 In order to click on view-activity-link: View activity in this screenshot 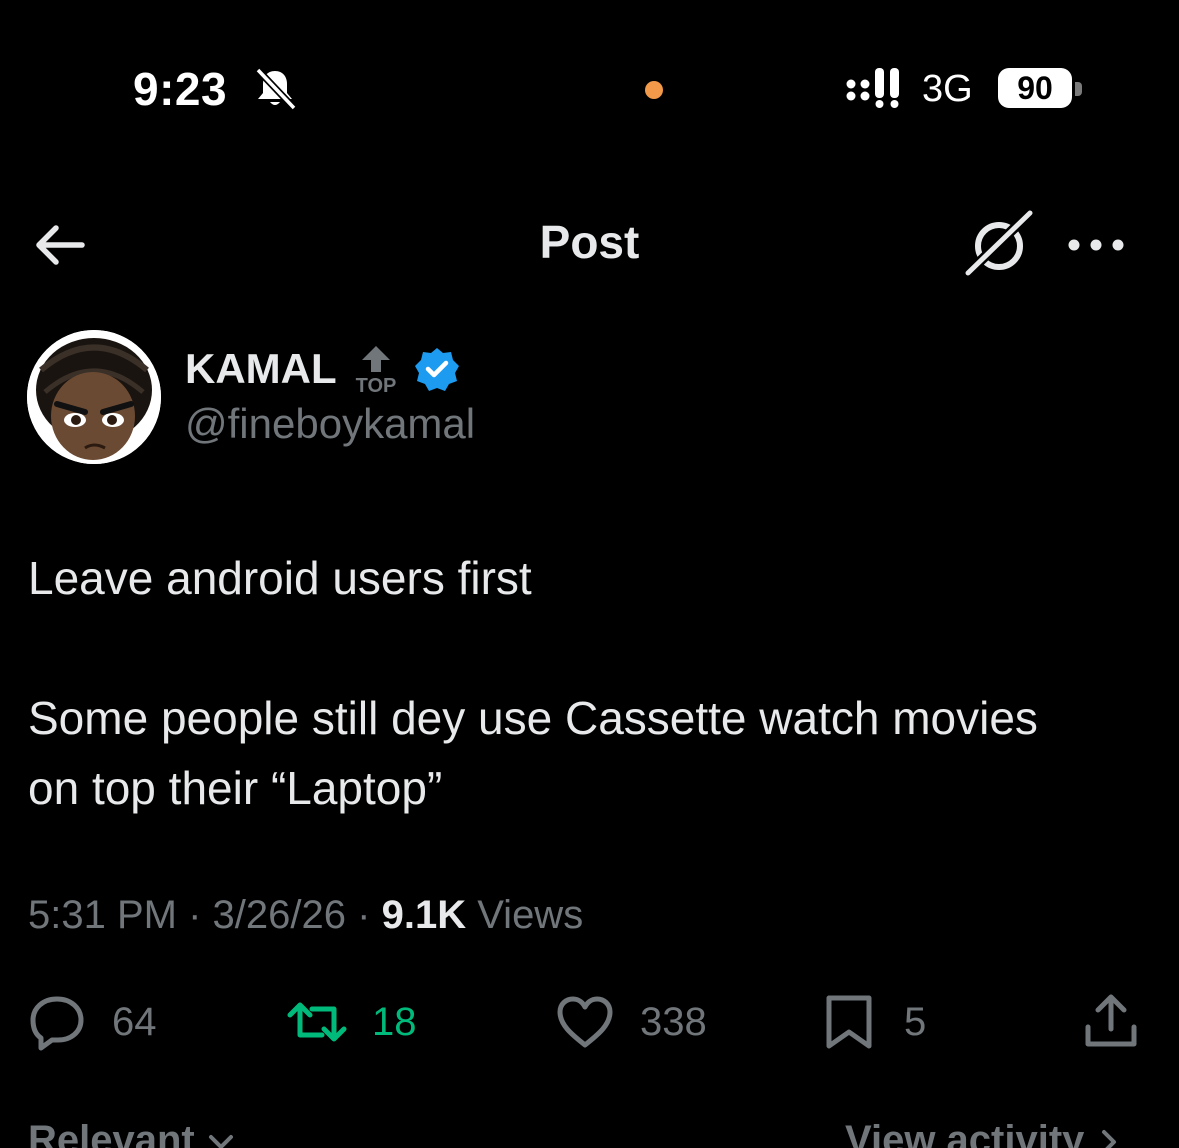, I will do `click(983, 1133)`.